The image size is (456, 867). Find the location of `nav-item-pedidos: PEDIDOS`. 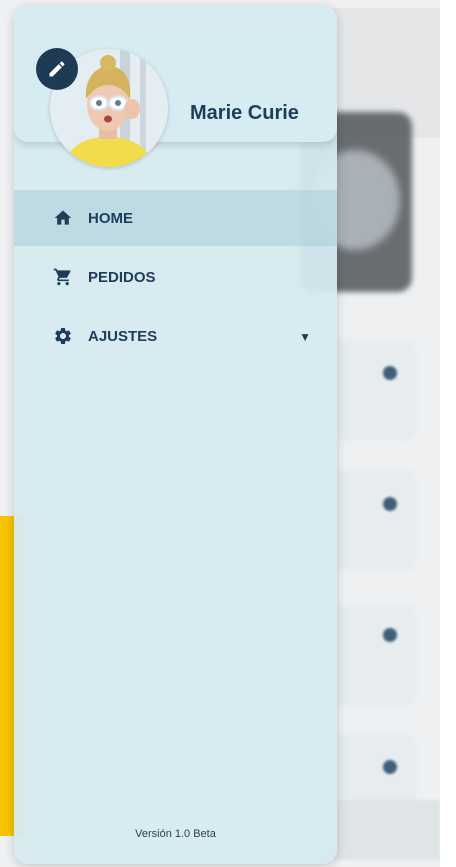

nav-item-pedidos: PEDIDOS is located at coordinates (175, 277).